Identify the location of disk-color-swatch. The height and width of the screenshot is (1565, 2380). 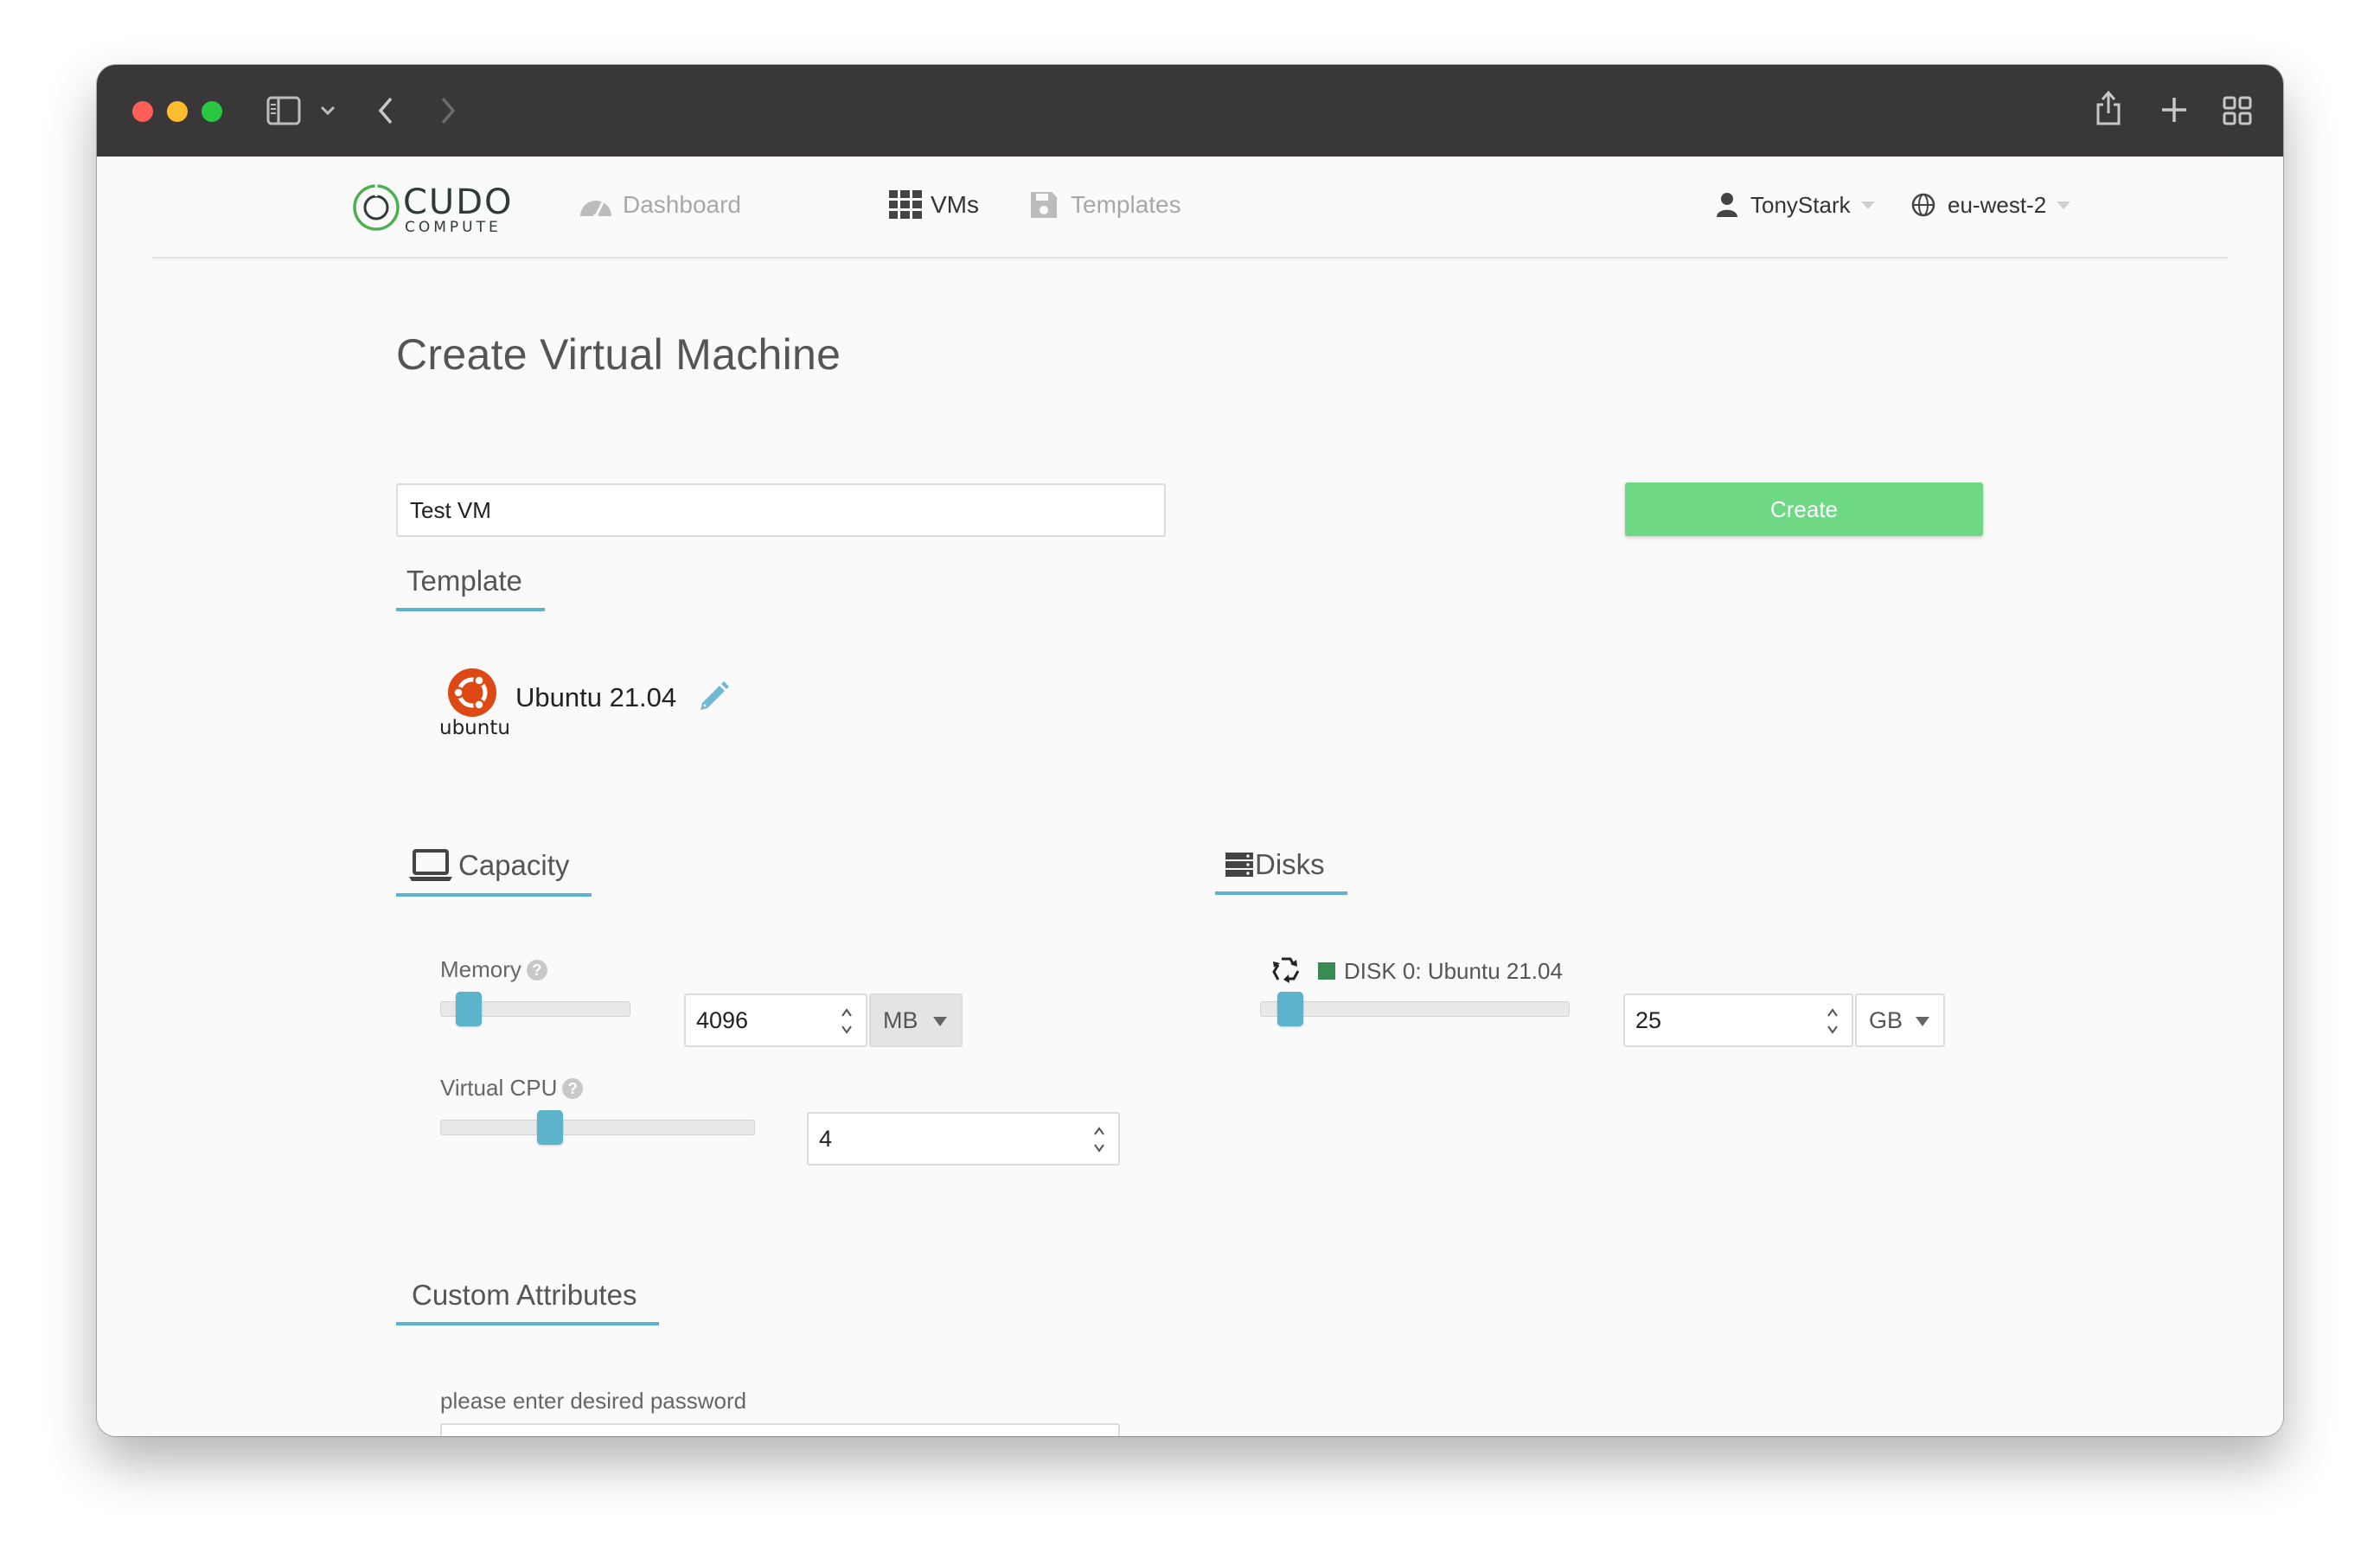
(1326, 971).